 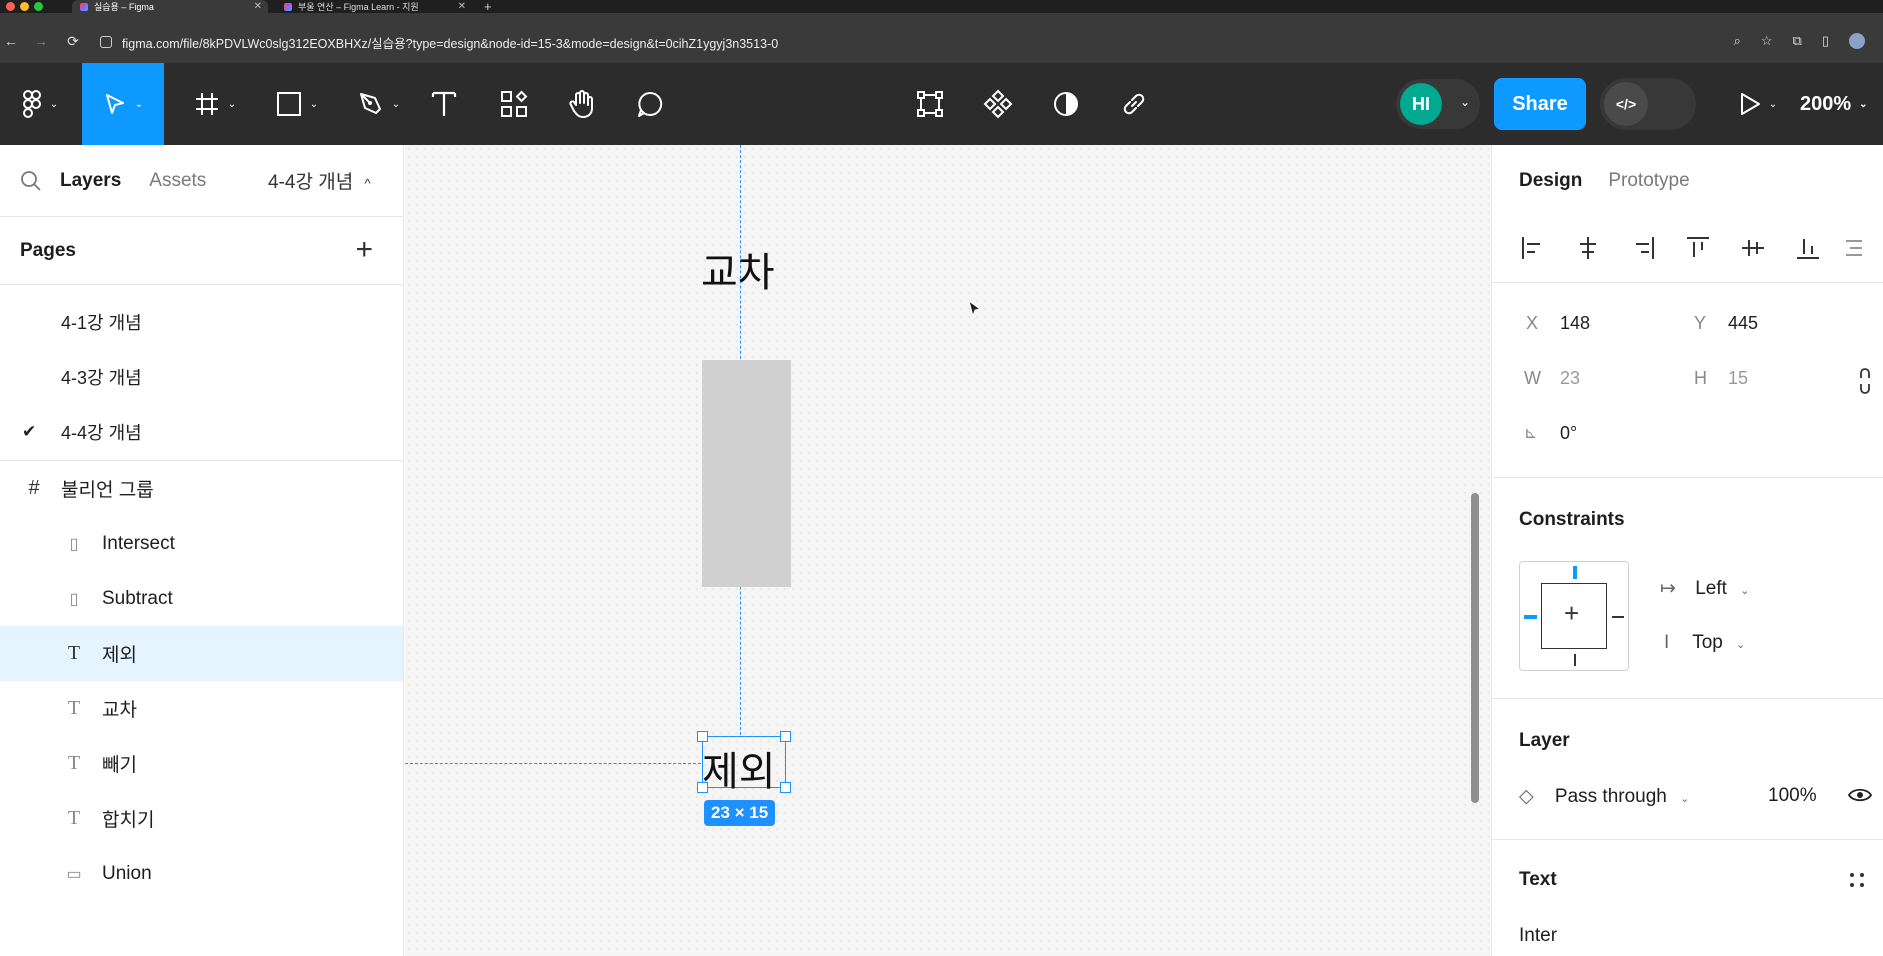 I want to click on profile-icon, so click(x=1857, y=41).